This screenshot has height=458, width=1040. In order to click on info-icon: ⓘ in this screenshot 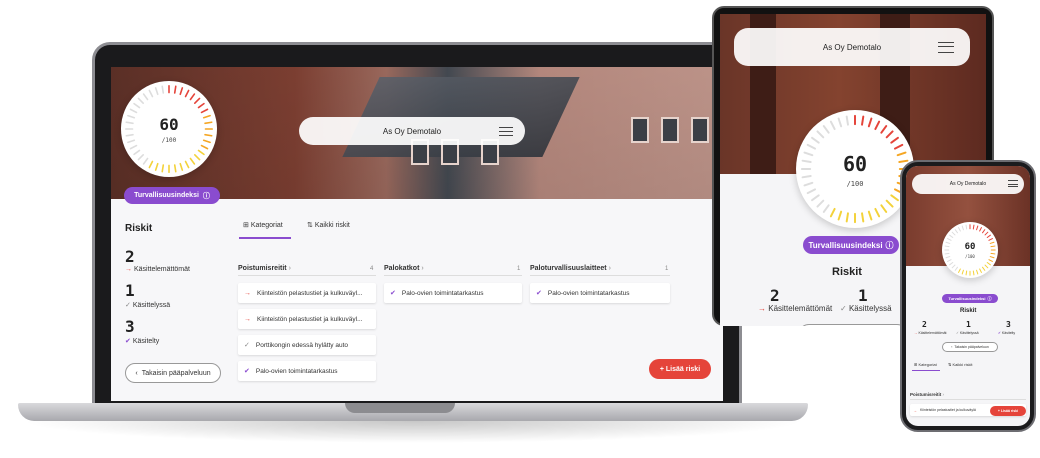, I will do `click(889, 245)`.